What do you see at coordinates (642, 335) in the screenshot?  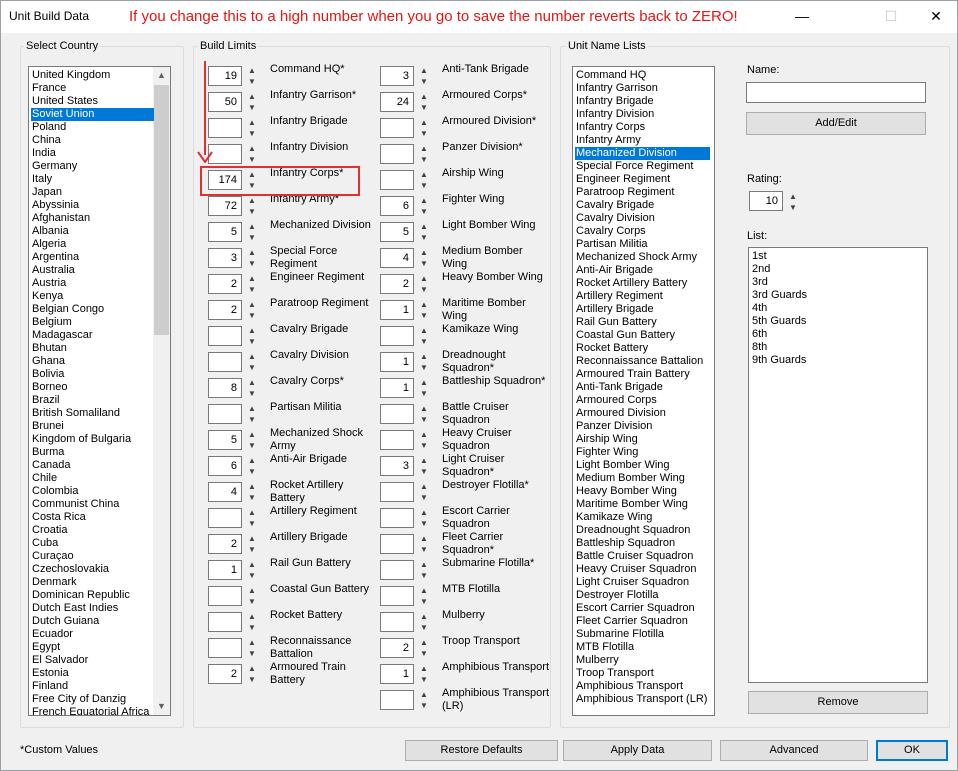 I see `unit-type-list-item: Coastal Gun Battery` at bounding box center [642, 335].